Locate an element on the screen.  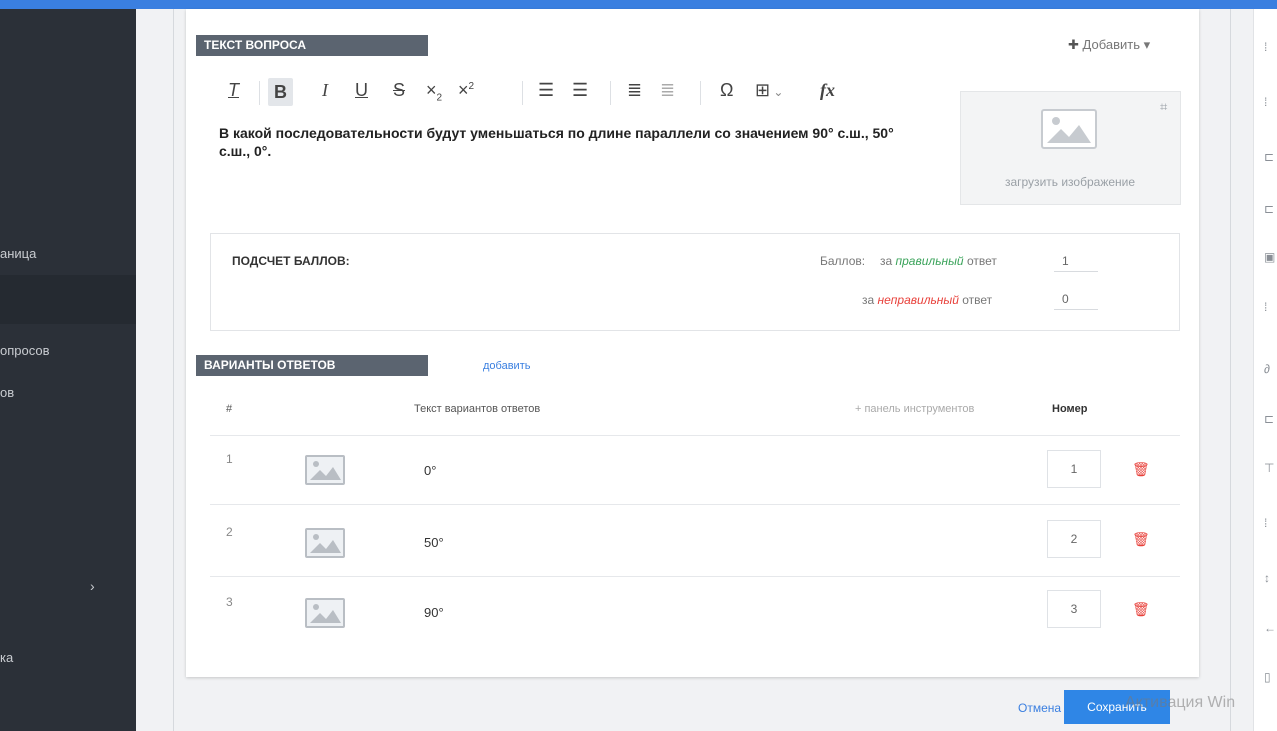
caret-down-icon: ▾ is located at coordinates (1145, 44).